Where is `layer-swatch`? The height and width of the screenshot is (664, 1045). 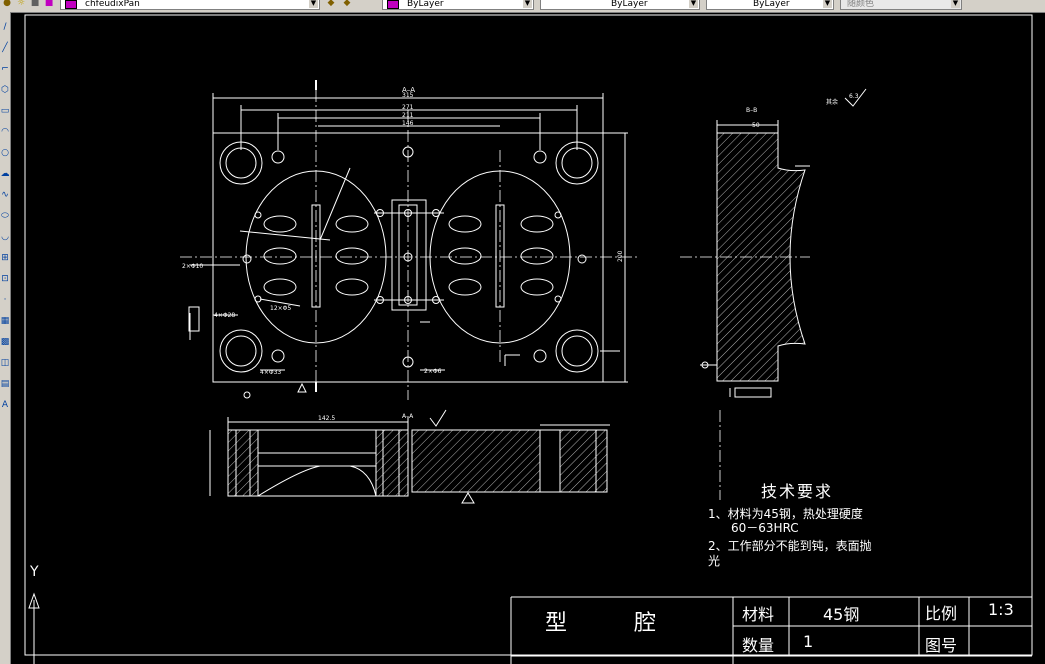 layer-swatch is located at coordinates (71, 4).